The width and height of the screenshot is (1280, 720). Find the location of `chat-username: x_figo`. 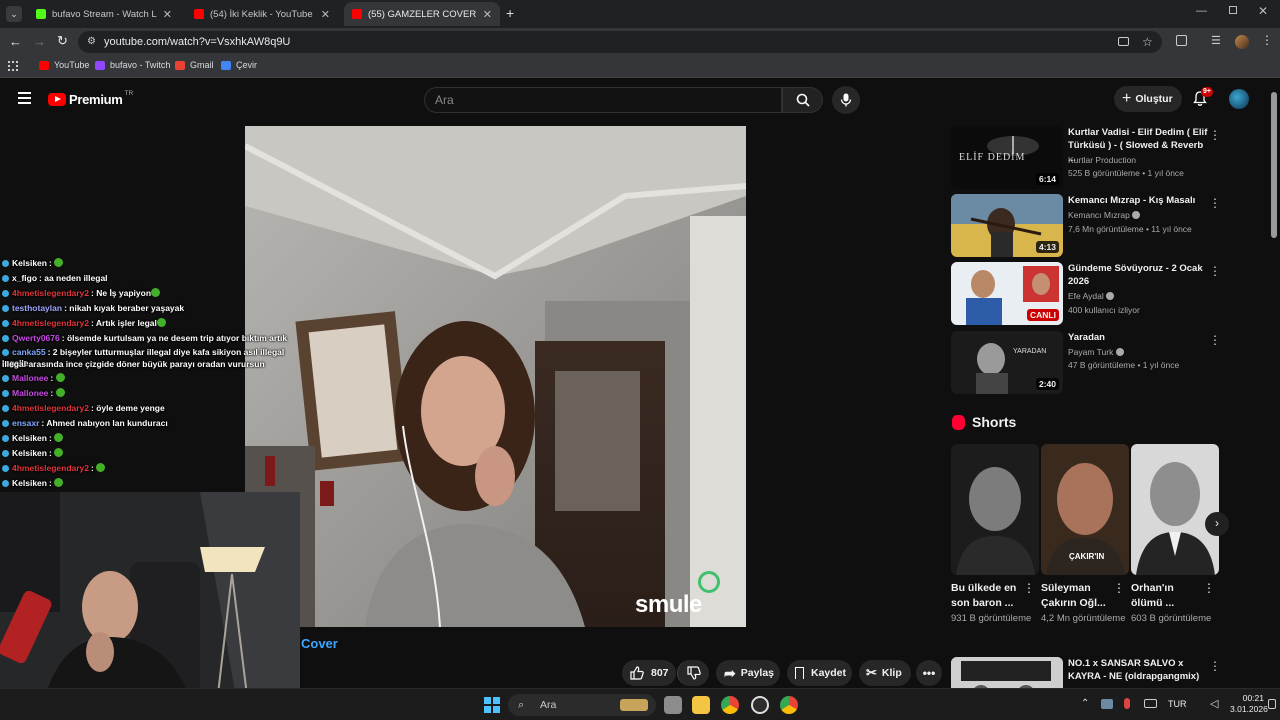

chat-username: x_figo is located at coordinates (24, 278).